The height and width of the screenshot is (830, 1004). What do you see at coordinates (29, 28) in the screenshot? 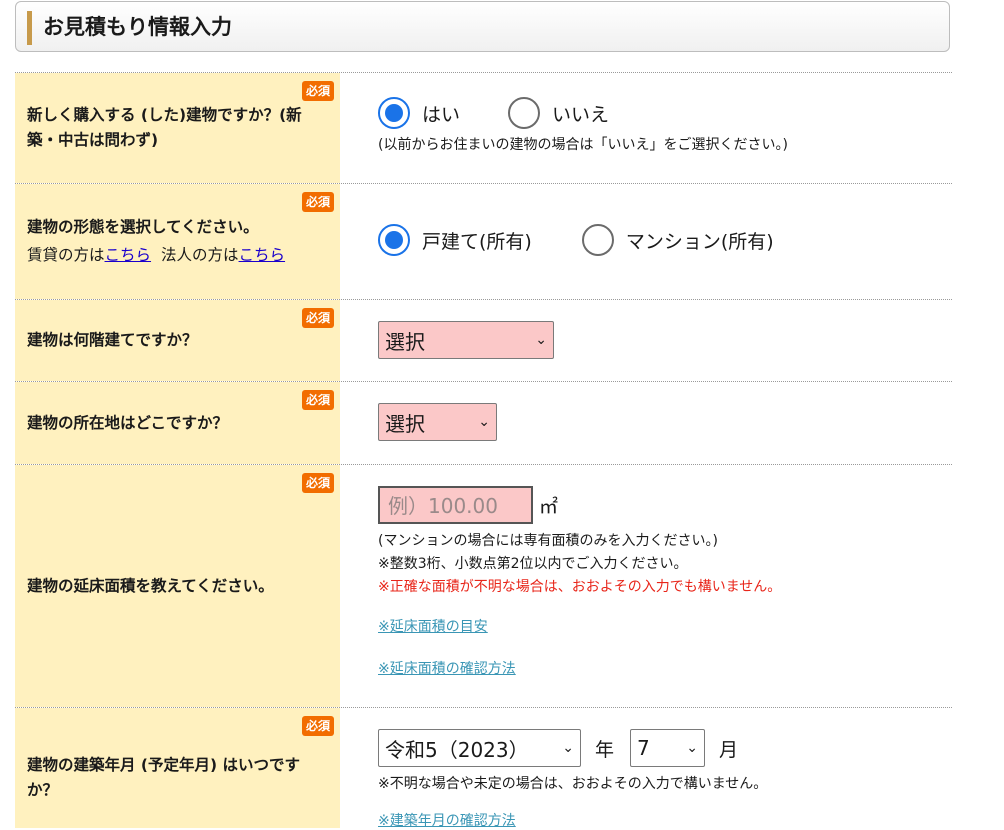
I see `header-accent-bar` at bounding box center [29, 28].